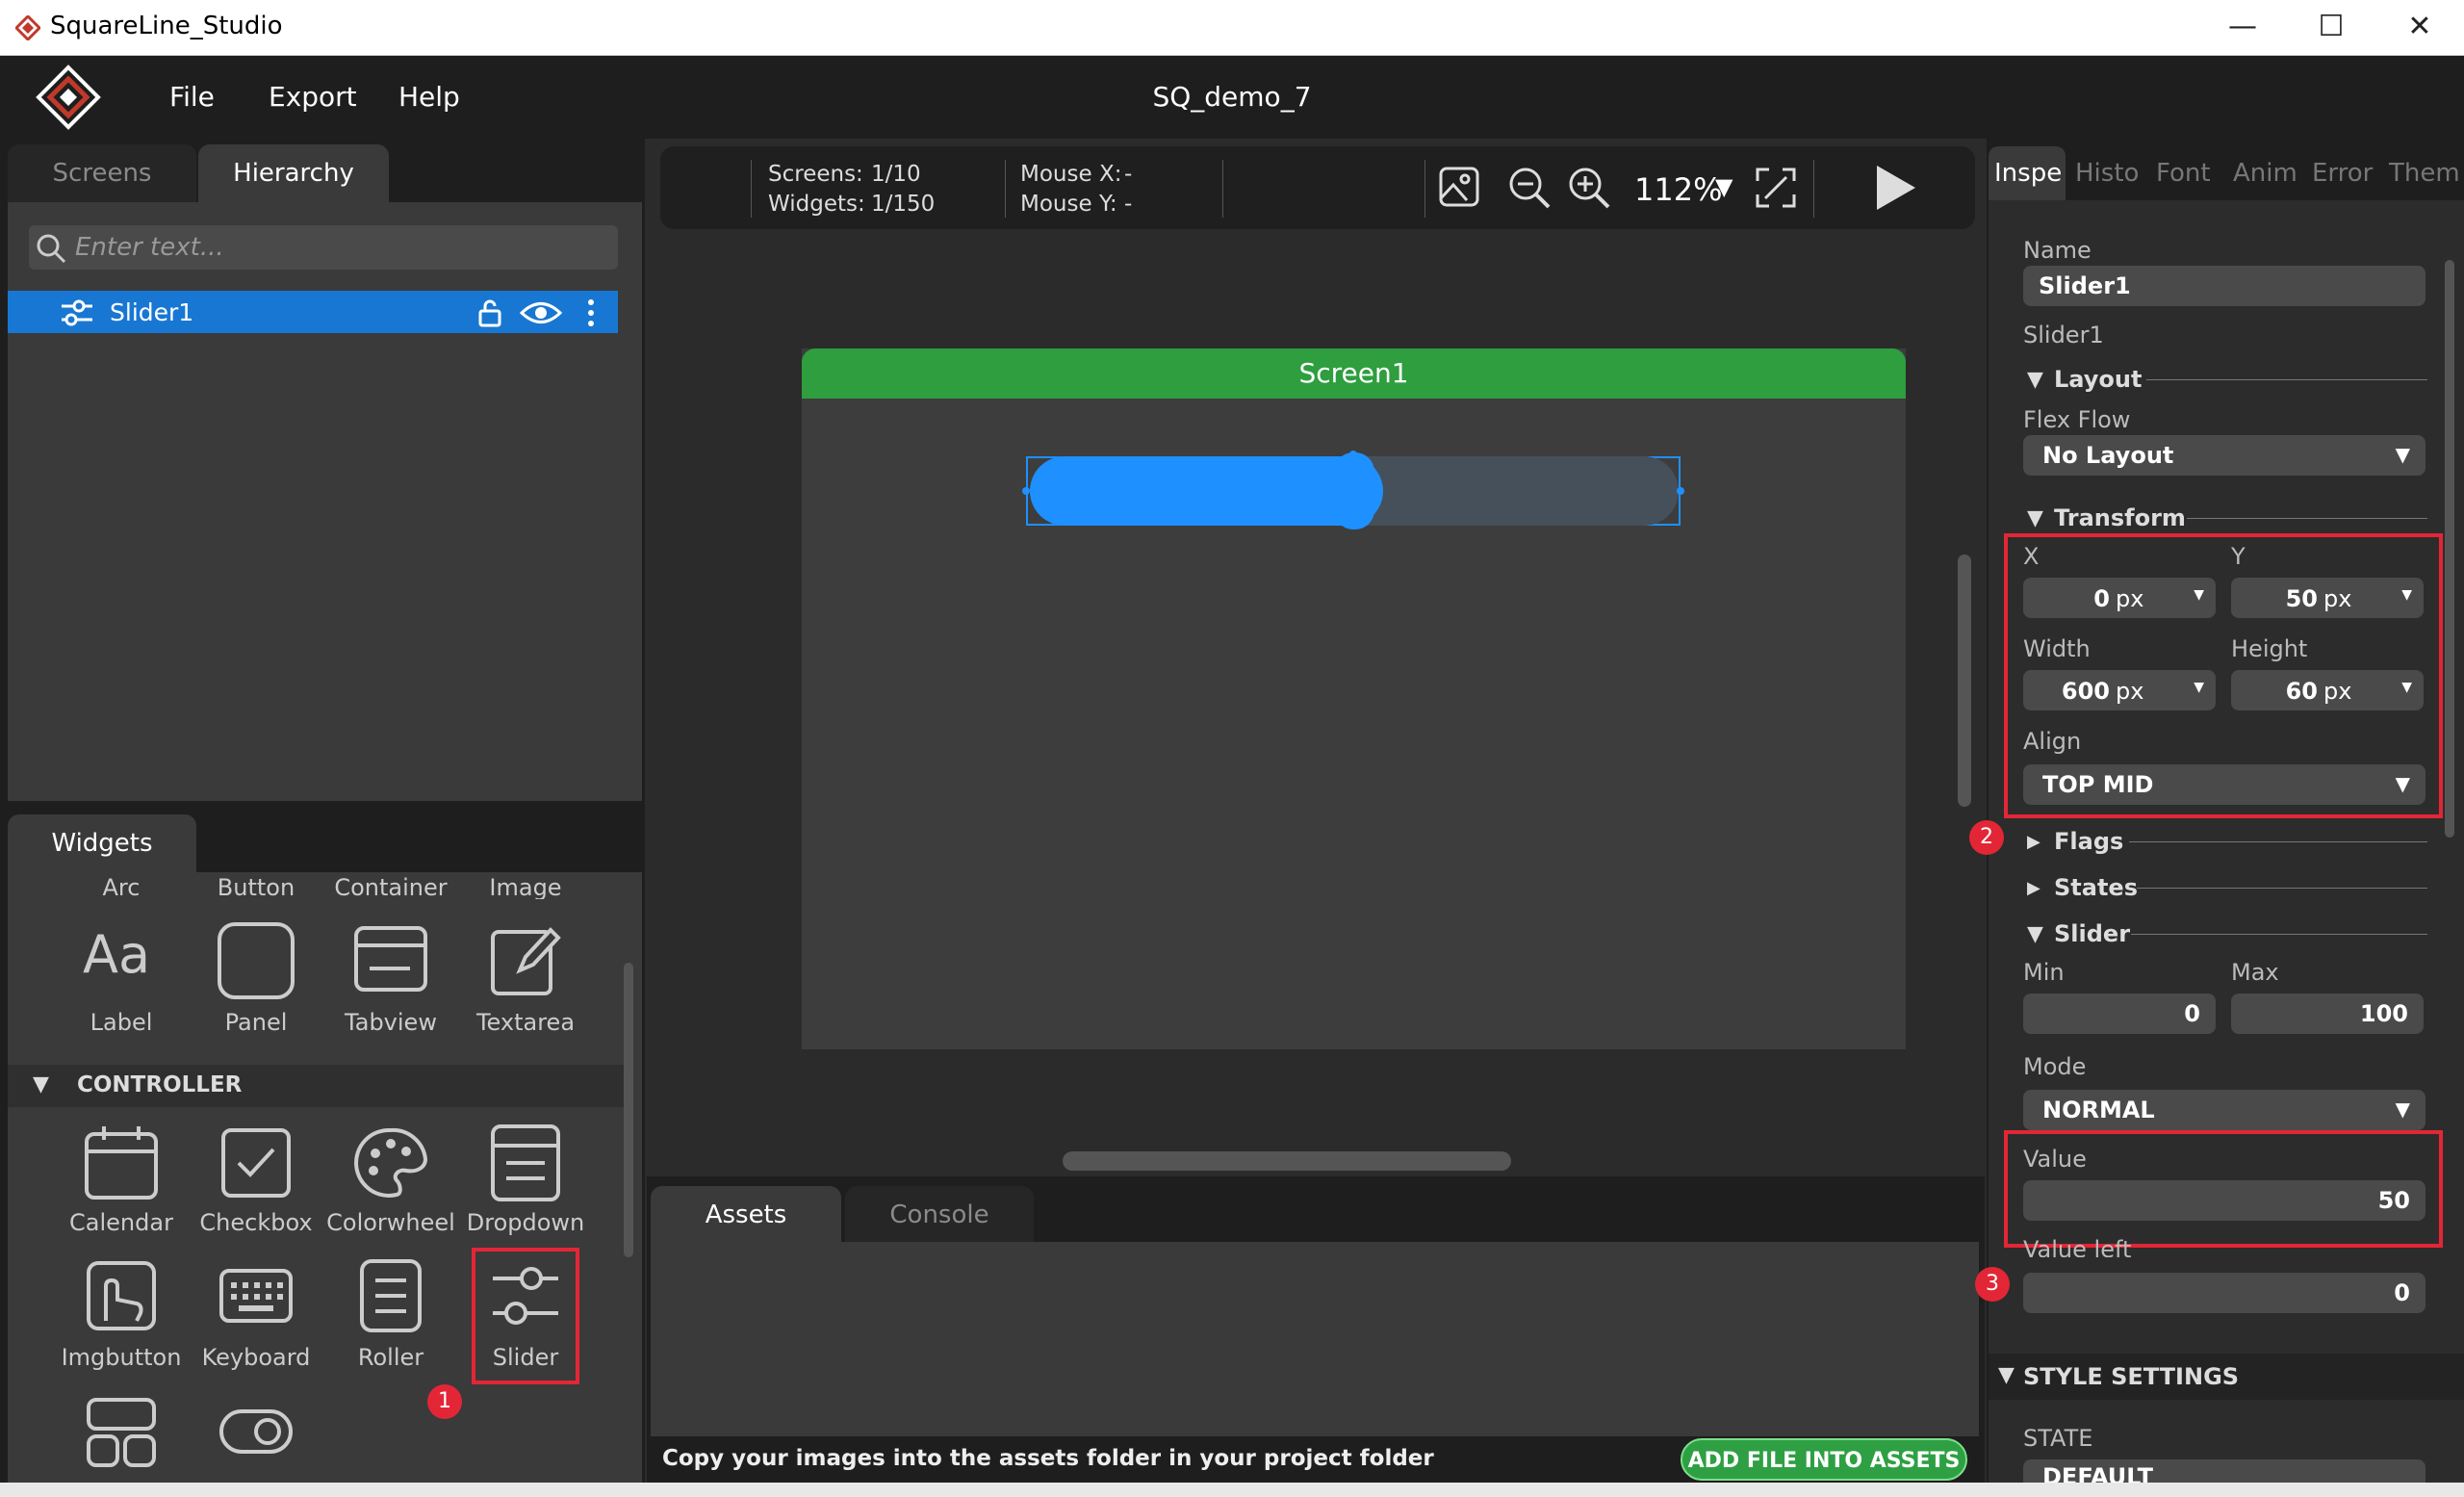  Describe the element at coordinates (903, 204) in the screenshot. I see `widgets-count-value: 1/150` at that location.